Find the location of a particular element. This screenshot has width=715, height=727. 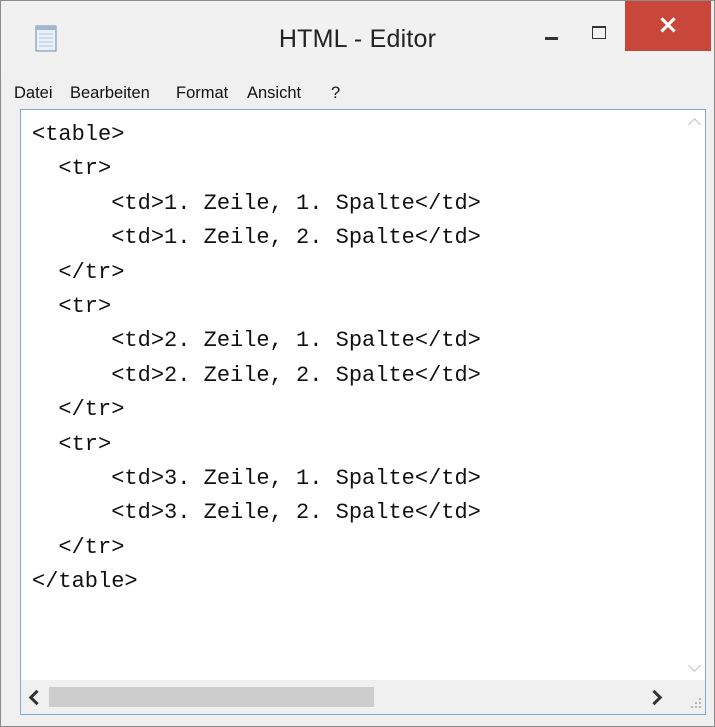

menu-bearbeiten: Bearbeiten is located at coordinates (110, 93).